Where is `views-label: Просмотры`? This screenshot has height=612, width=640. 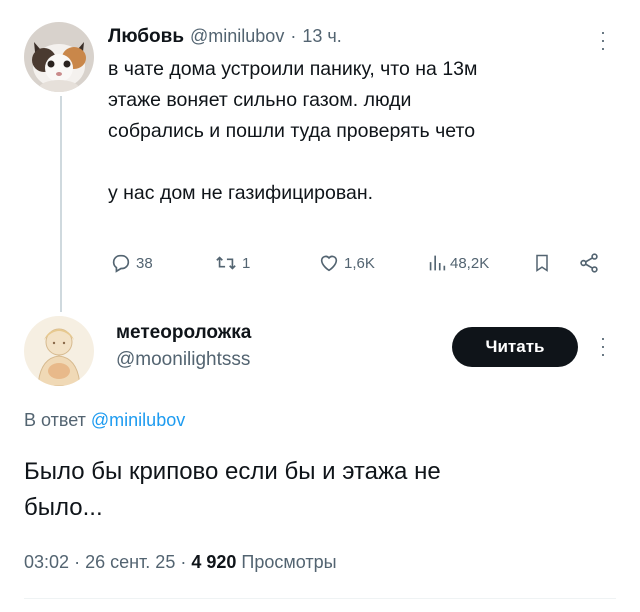
views-label: Просмотры is located at coordinates (289, 562).